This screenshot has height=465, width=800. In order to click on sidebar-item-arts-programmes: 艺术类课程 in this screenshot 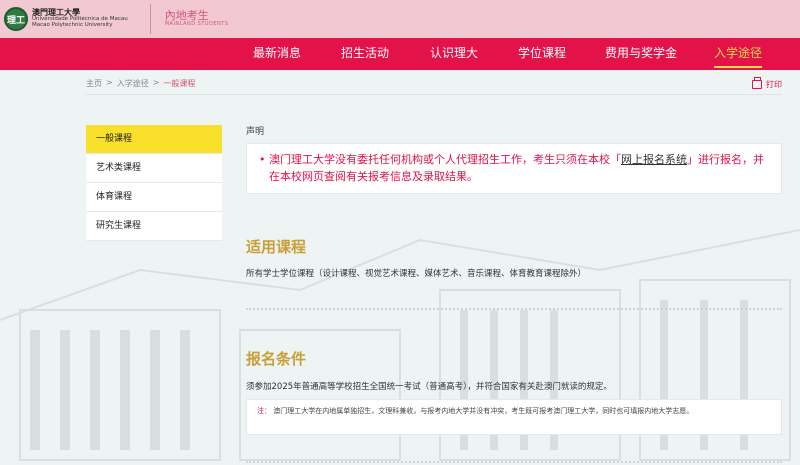, I will do `click(154, 168)`.